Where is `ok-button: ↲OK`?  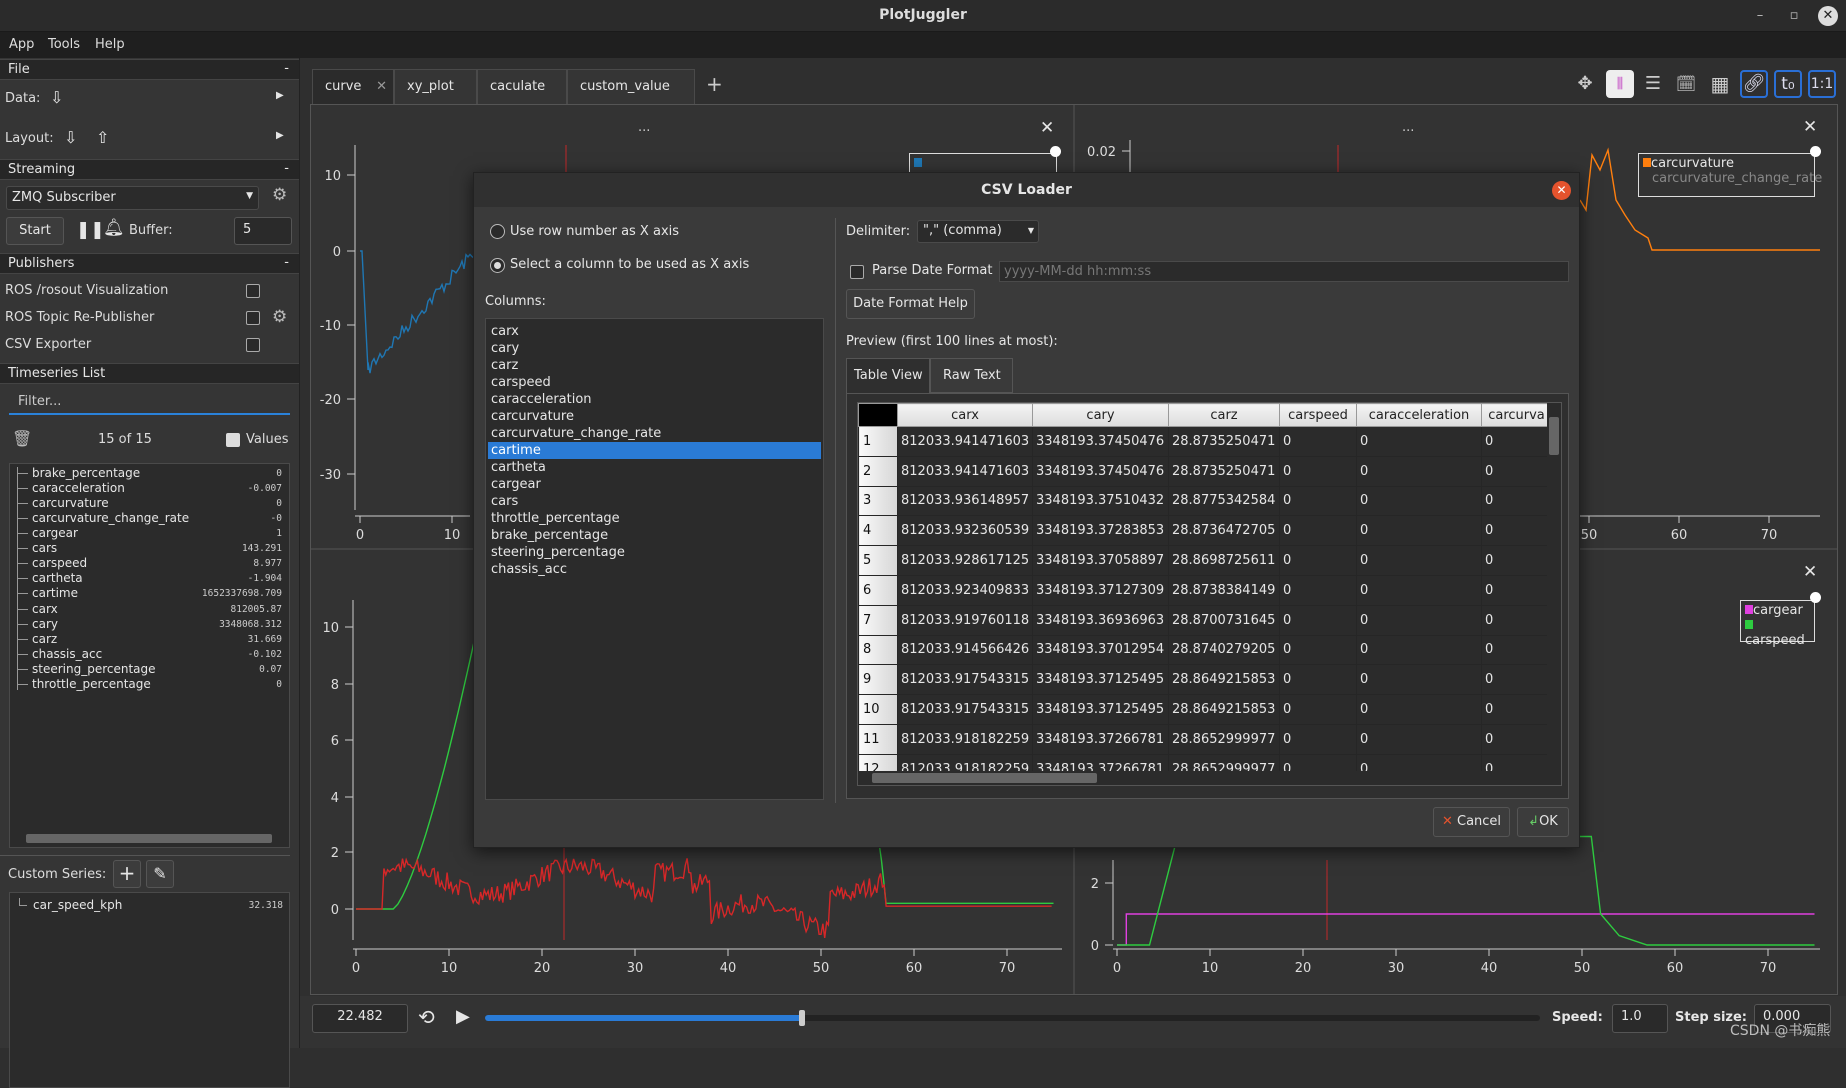
ok-button: ↲OK is located at coordinates (1543, 822).